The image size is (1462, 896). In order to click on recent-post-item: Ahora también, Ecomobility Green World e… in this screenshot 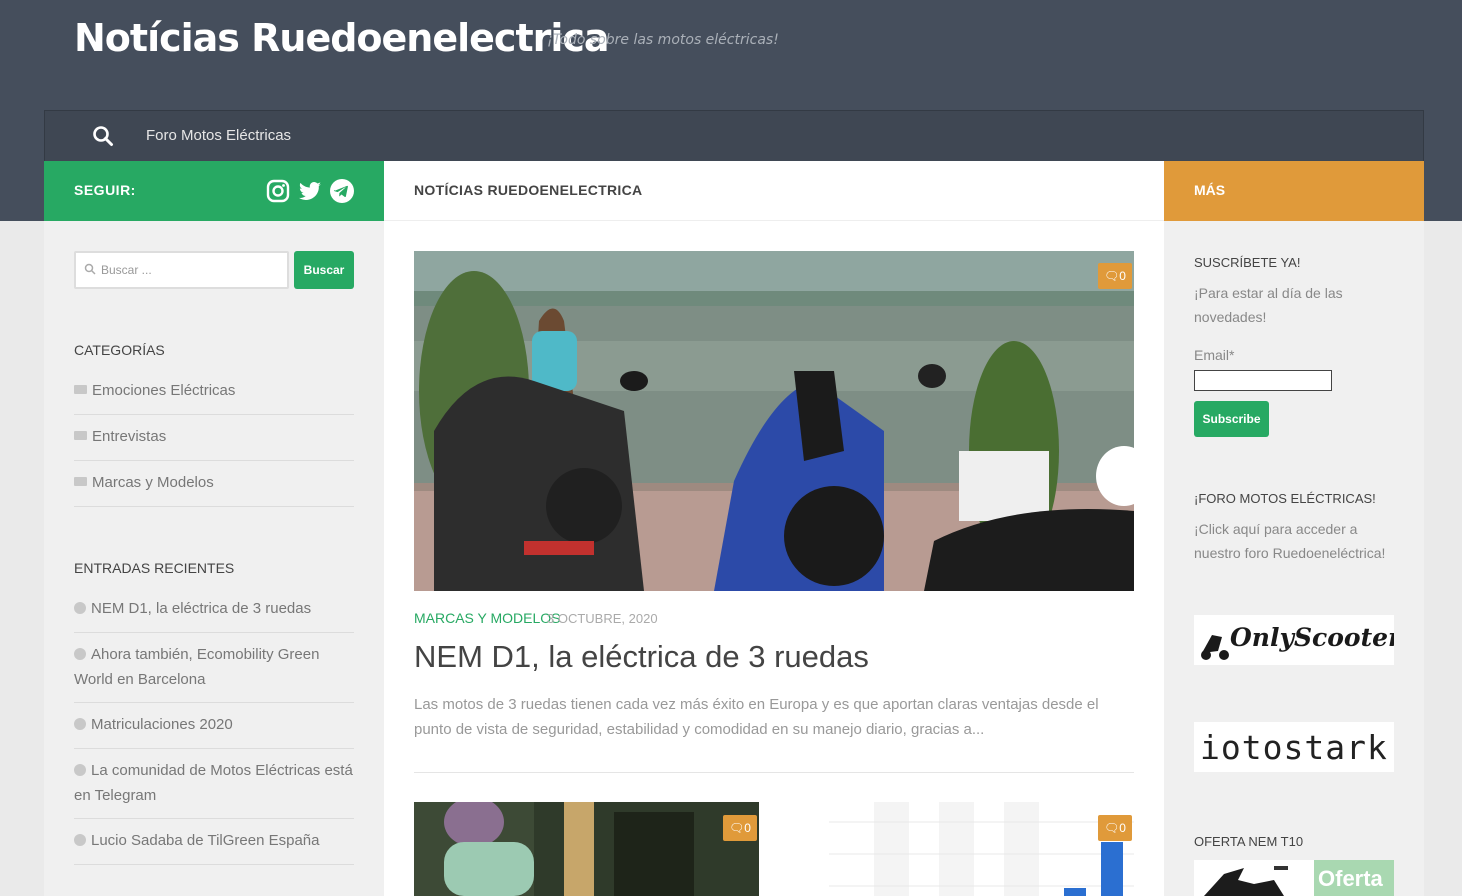, I will do `click(214, 668)`.